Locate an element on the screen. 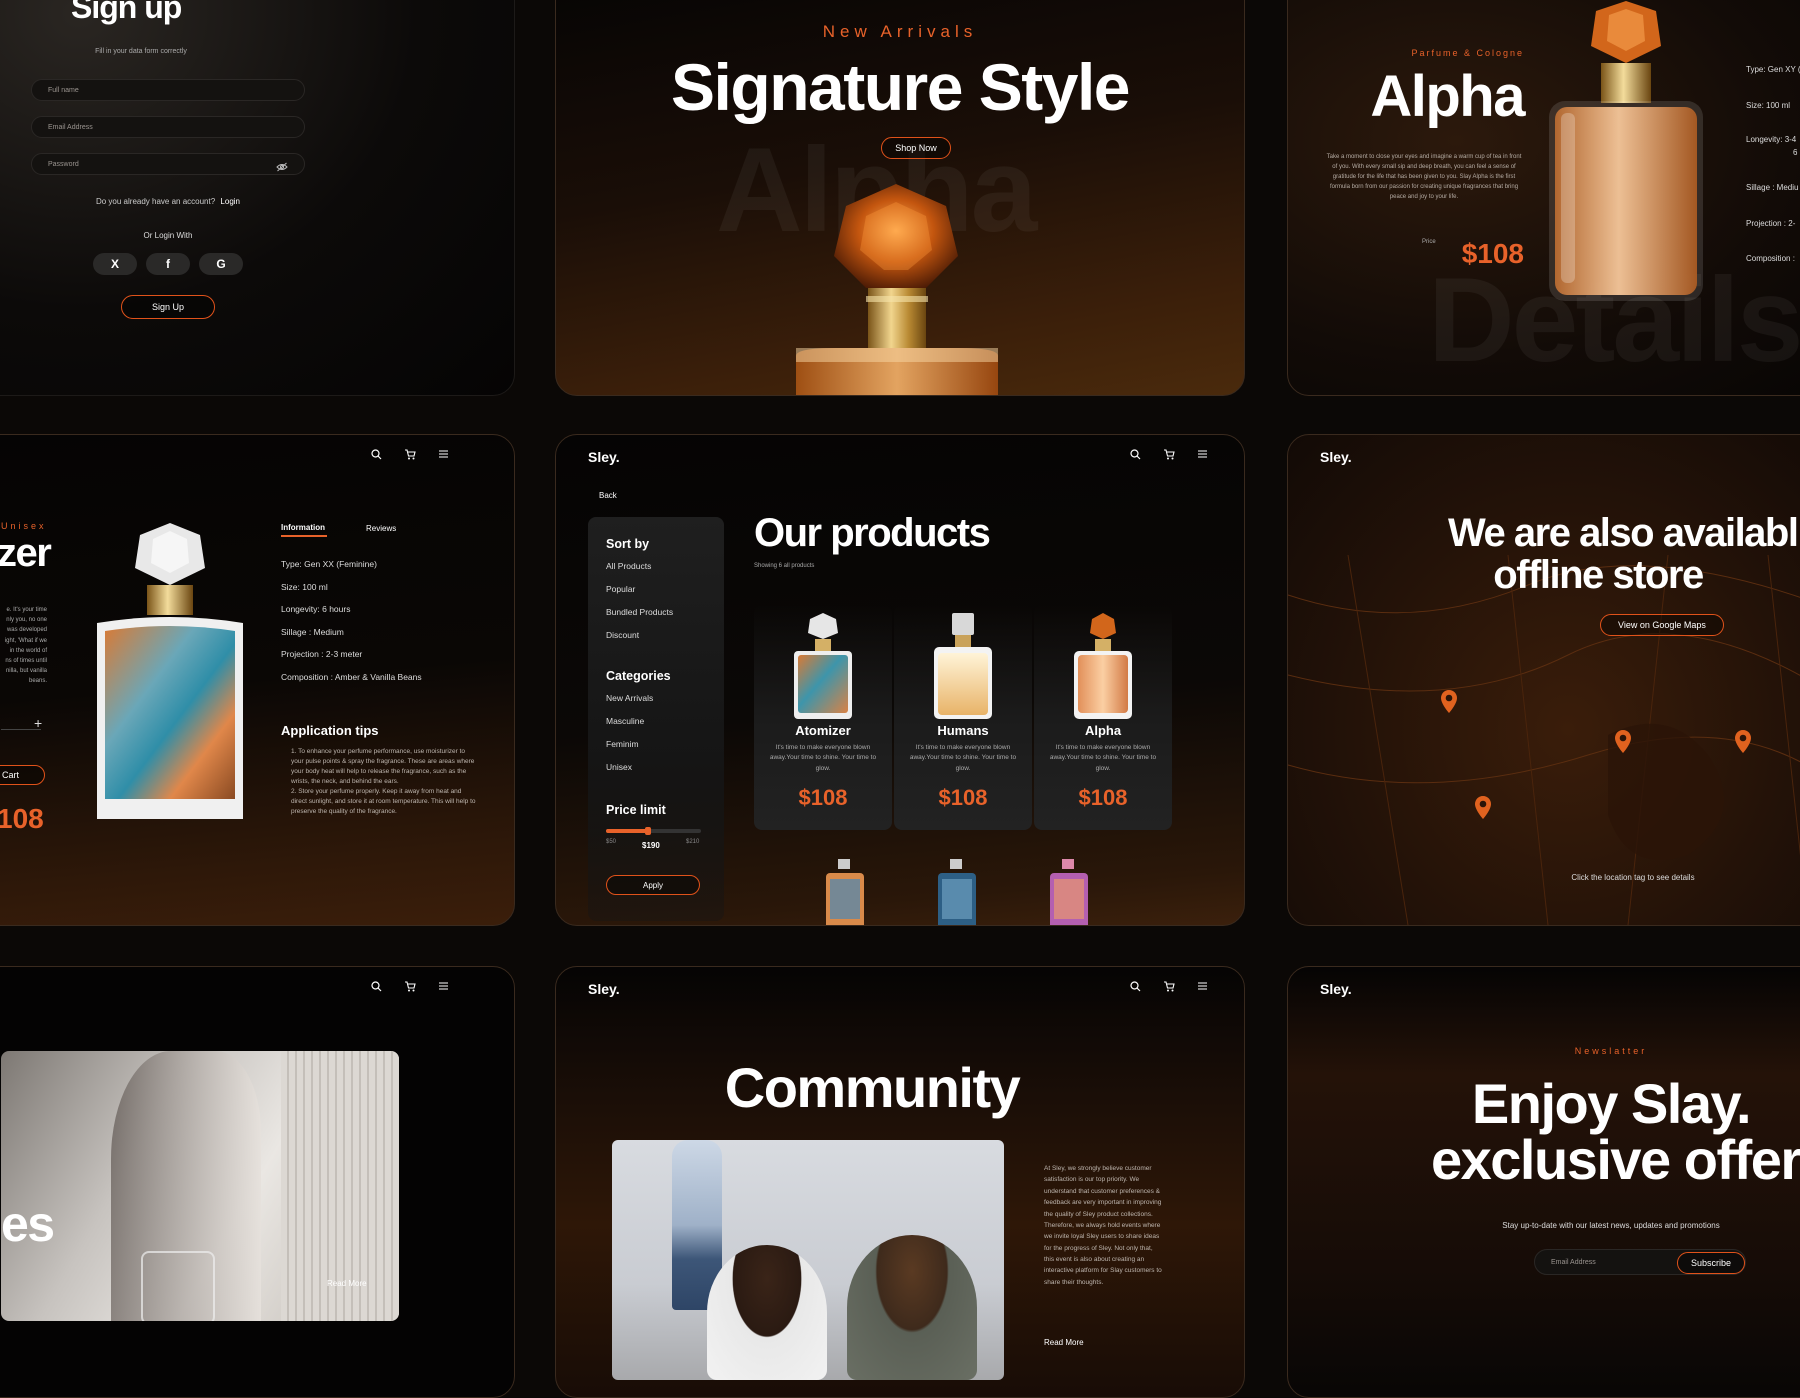  google-maps-button: View on Google Maps is located at coordinates (1662, 625).